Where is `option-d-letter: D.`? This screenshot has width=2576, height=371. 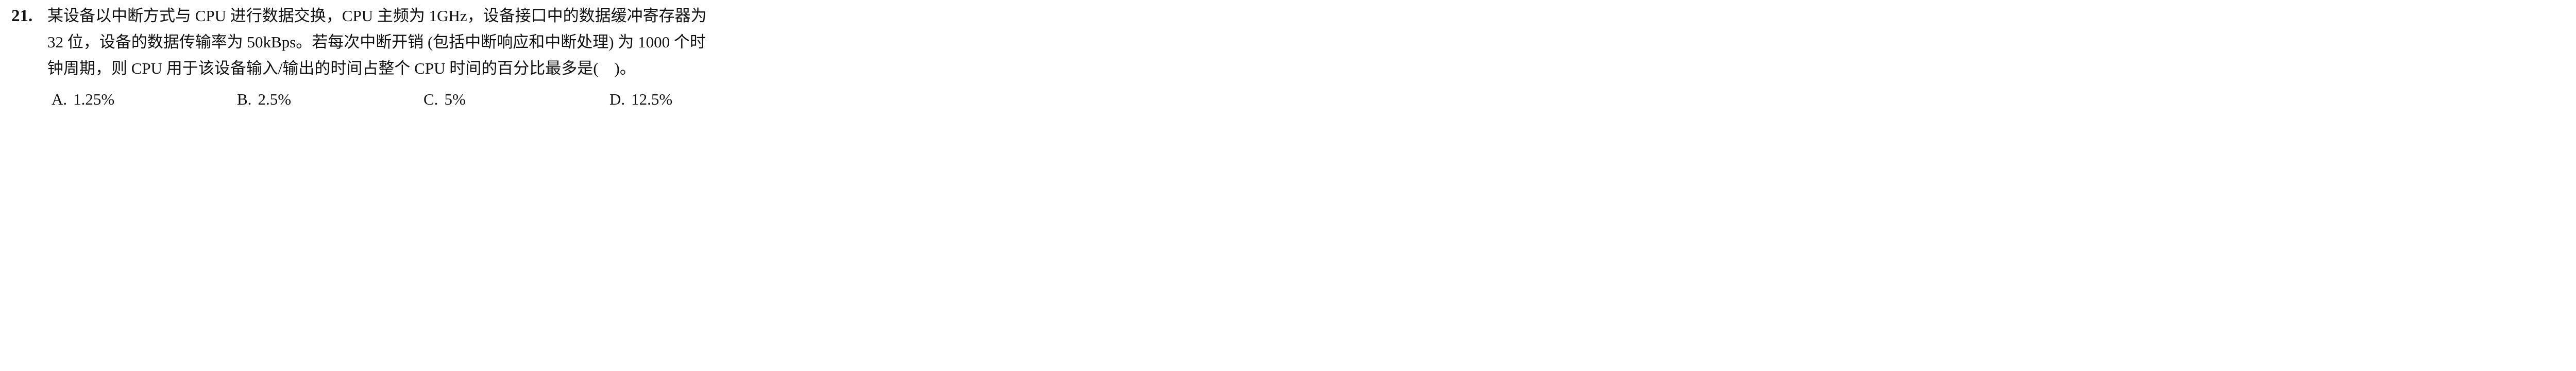 option-d-letter: D. is located at coordinates (617, 99).